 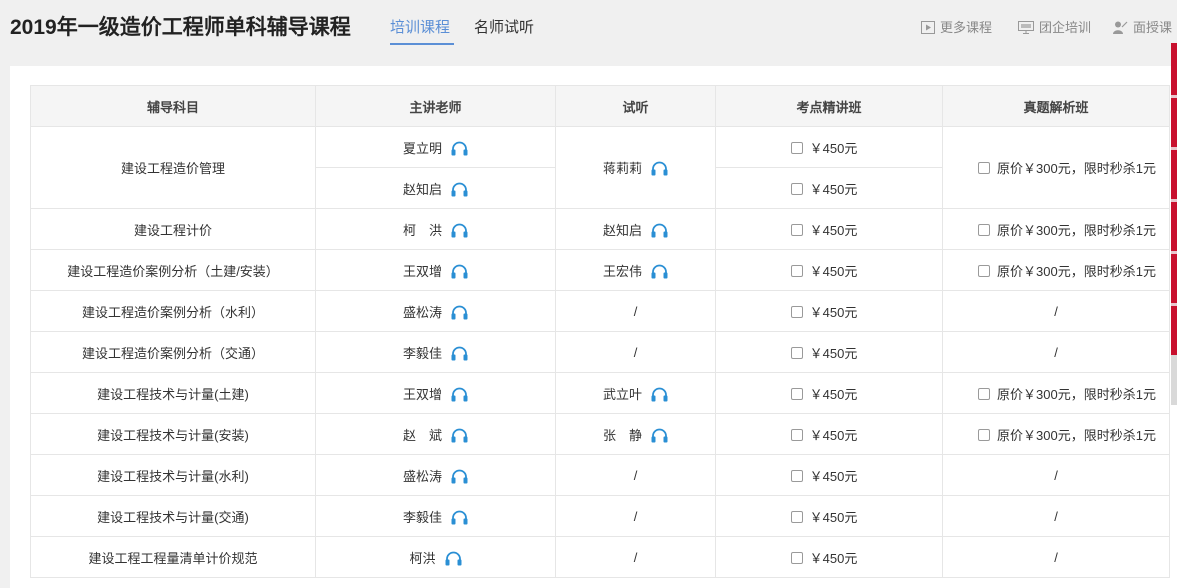 What do you see at coordinates (600, 352) in the screenshot?
I see `table-row: 建设工程造价案例分析（交通） 李毅佳 / ￥450元 /` at bounding box center [600, 352].